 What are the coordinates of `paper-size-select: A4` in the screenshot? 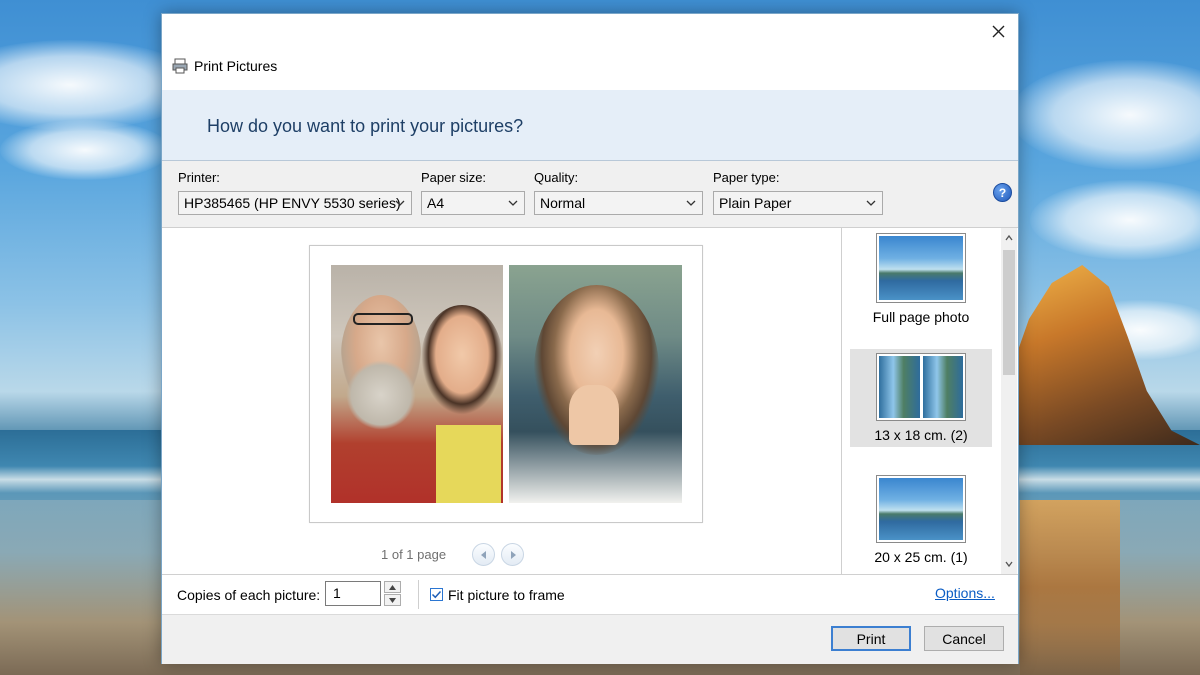 It's located at (473, 203).